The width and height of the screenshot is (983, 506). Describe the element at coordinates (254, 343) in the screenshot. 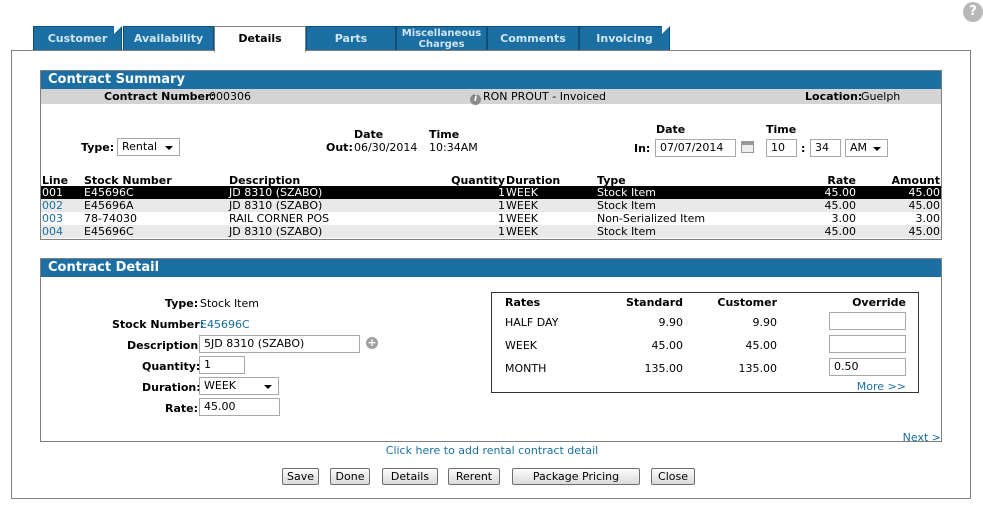

I see `description-value: 5JD 8310 (SZABO)` at that location.